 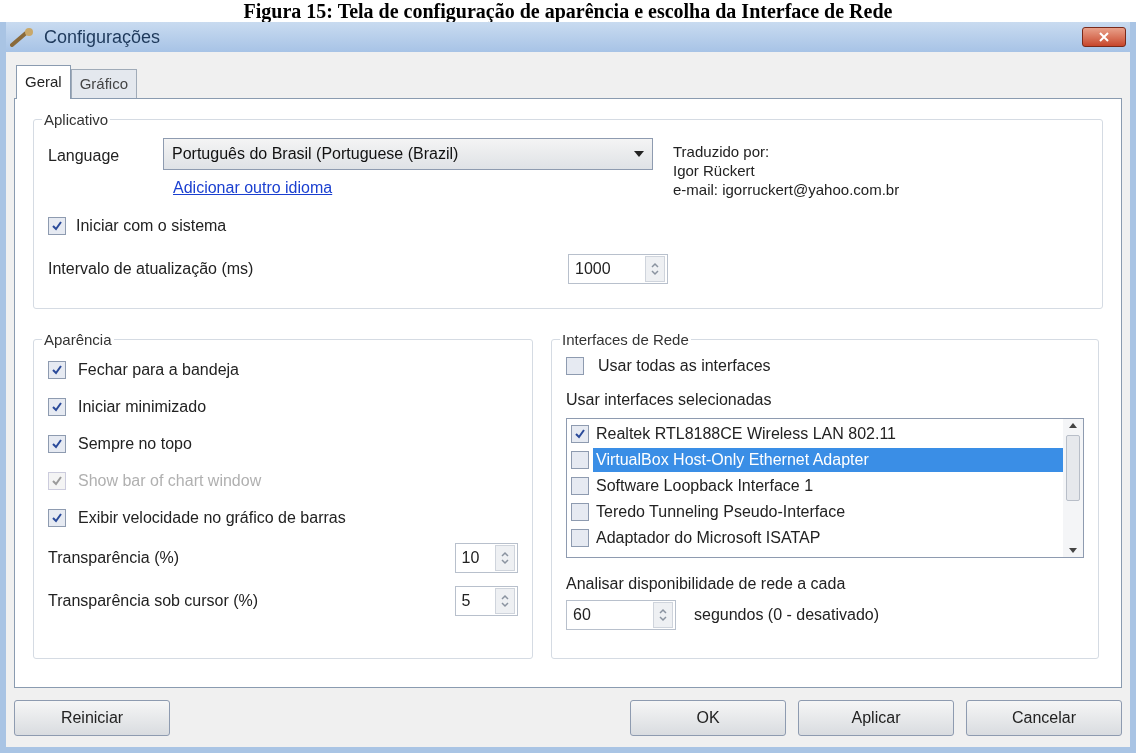 I want to click on field-label: Language, so click(x=84, y=156).